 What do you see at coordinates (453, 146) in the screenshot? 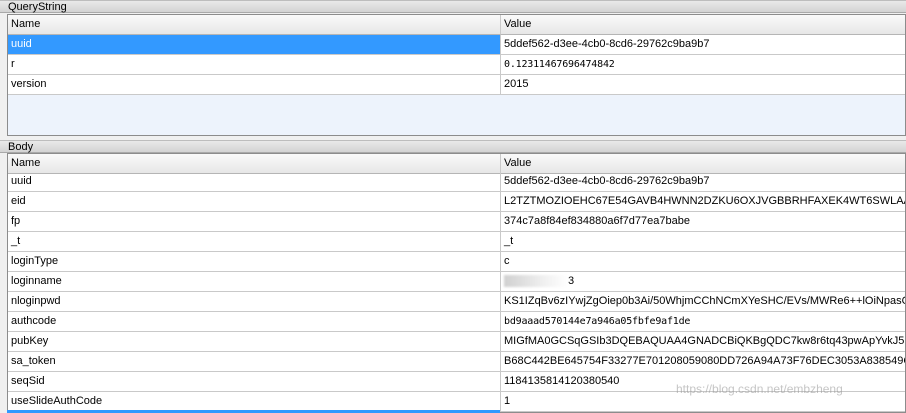
I see `body-section-title: Body` at bounding box center [453, 146].